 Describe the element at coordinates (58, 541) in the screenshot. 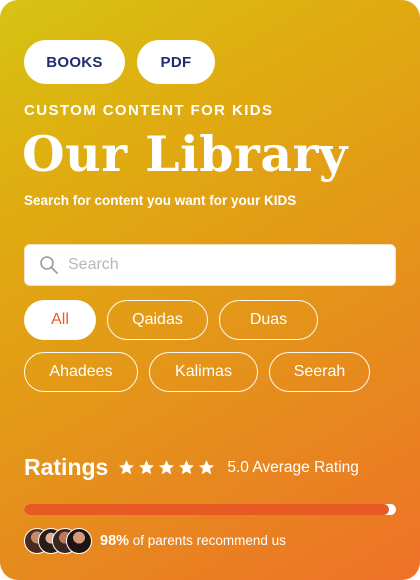

I see `parent-avatars` at that location.